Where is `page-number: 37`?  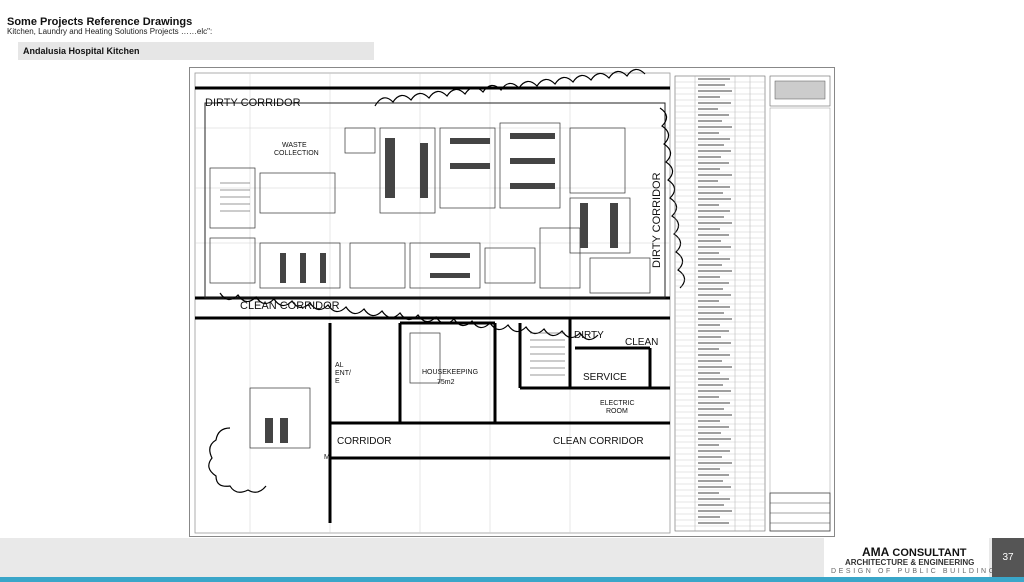
page-number: 37 is located at coordinates (1008, 560).